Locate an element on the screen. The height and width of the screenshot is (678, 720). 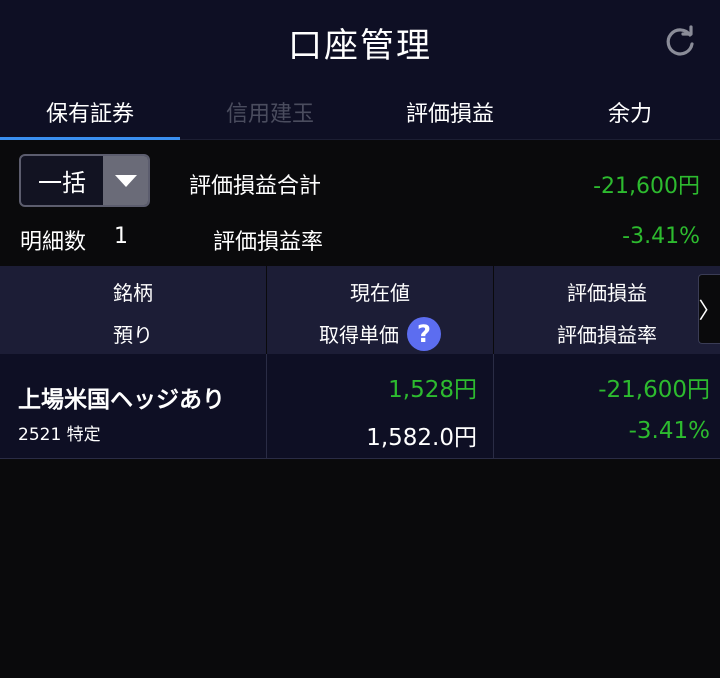
column-current-price-label: 現在値 is located at coordinates (380, 293).